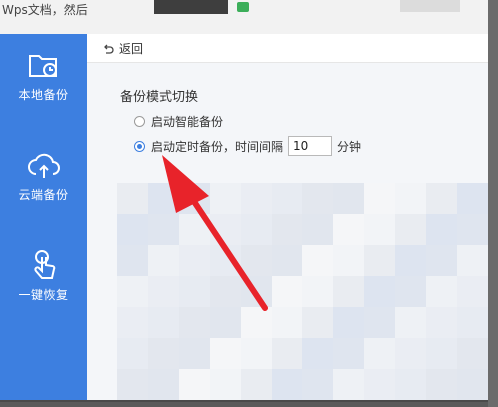 The image size is (498, 407). I want to click on sidebar-item-one-click-restore: 一键恢复, so click(43, 279).